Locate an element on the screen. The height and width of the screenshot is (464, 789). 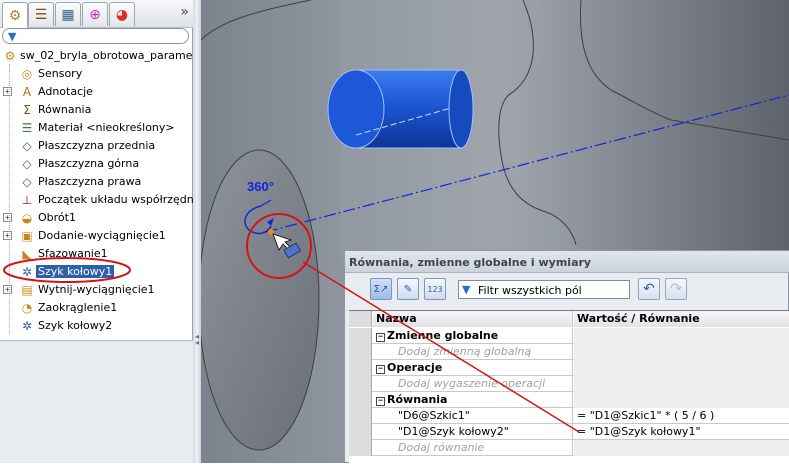
grid-group-row: − Równania is located at coordinates (569, 400).